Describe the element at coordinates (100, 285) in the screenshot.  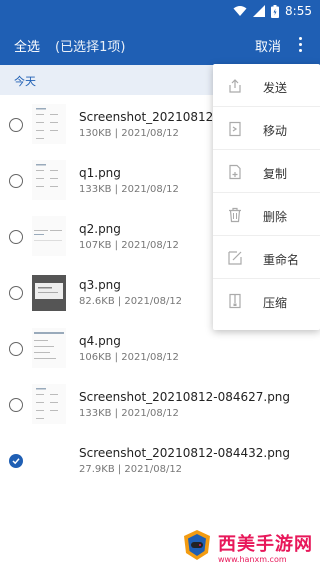
I see `file-name: q3.png` at that location.